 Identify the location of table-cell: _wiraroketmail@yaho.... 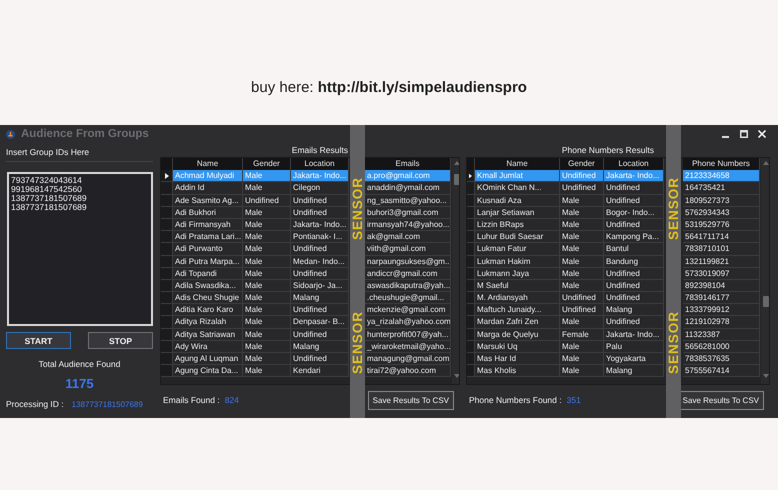
(408, 346).